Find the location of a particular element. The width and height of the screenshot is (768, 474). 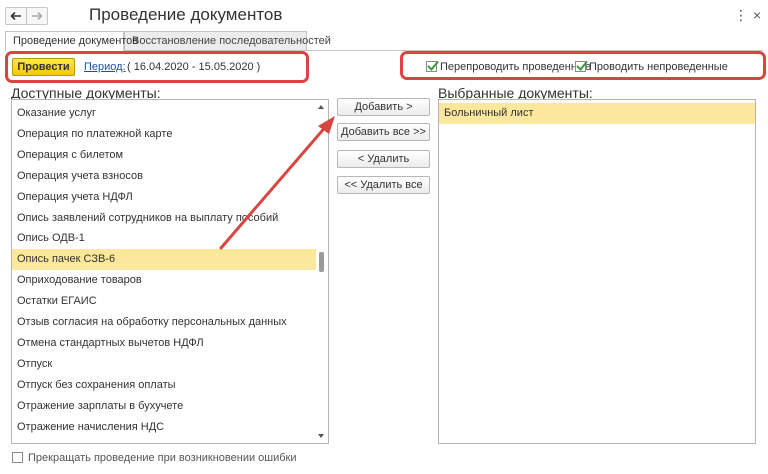

arrow-right-icon is located at coordinates (37, 16).